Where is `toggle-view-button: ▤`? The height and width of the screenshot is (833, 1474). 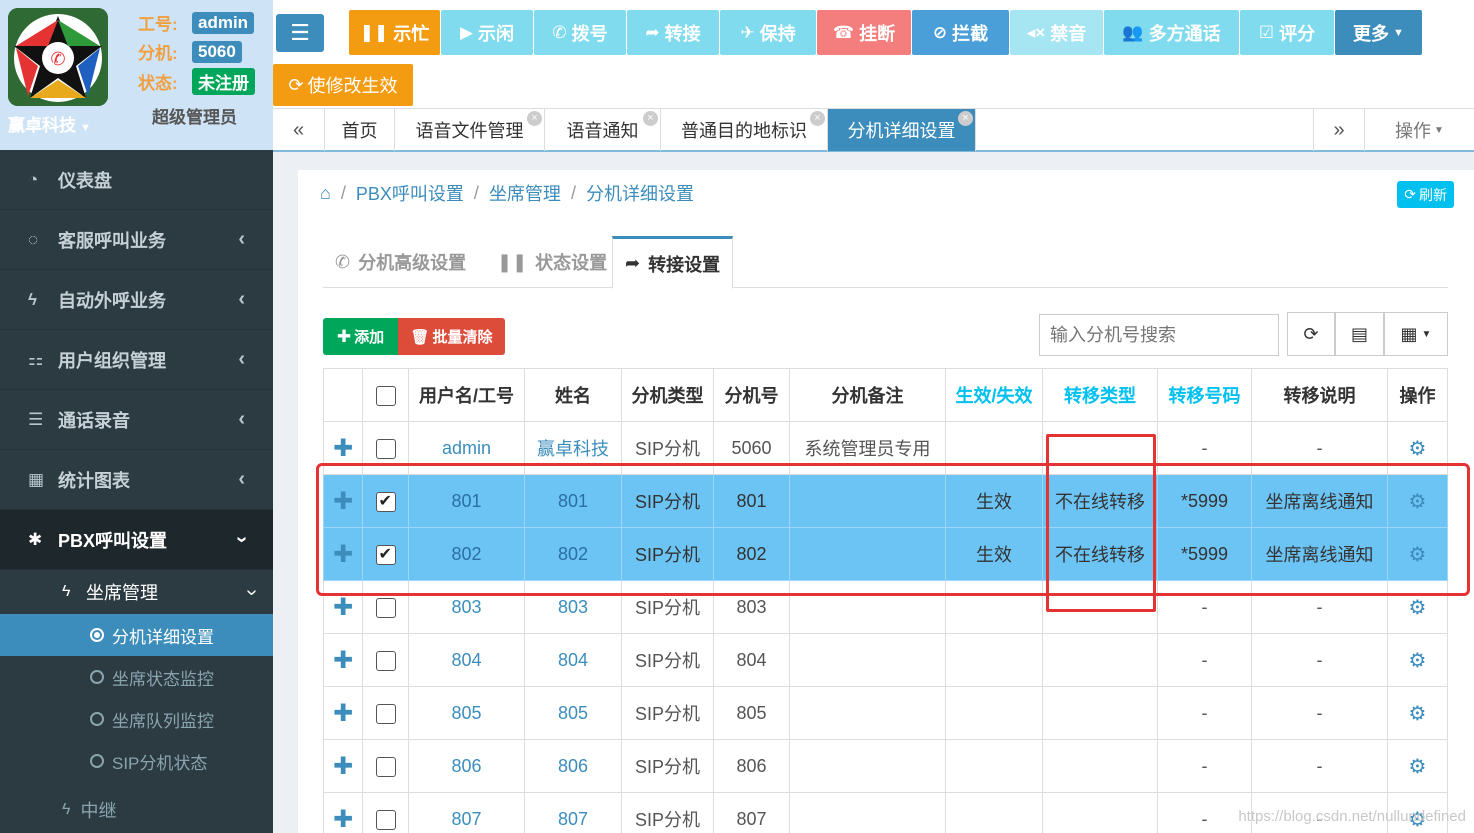 toggle-view-button: ▤ is located at coordinates (1359, 334).